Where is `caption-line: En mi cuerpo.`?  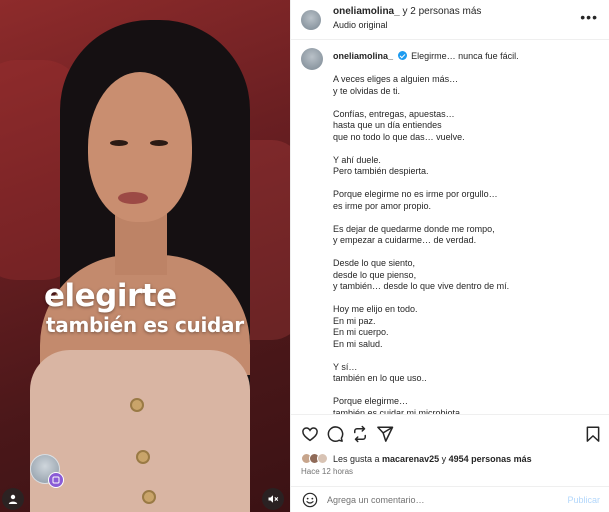 caption-line: En mi cuerpo. is located at coordinates (361, 332).